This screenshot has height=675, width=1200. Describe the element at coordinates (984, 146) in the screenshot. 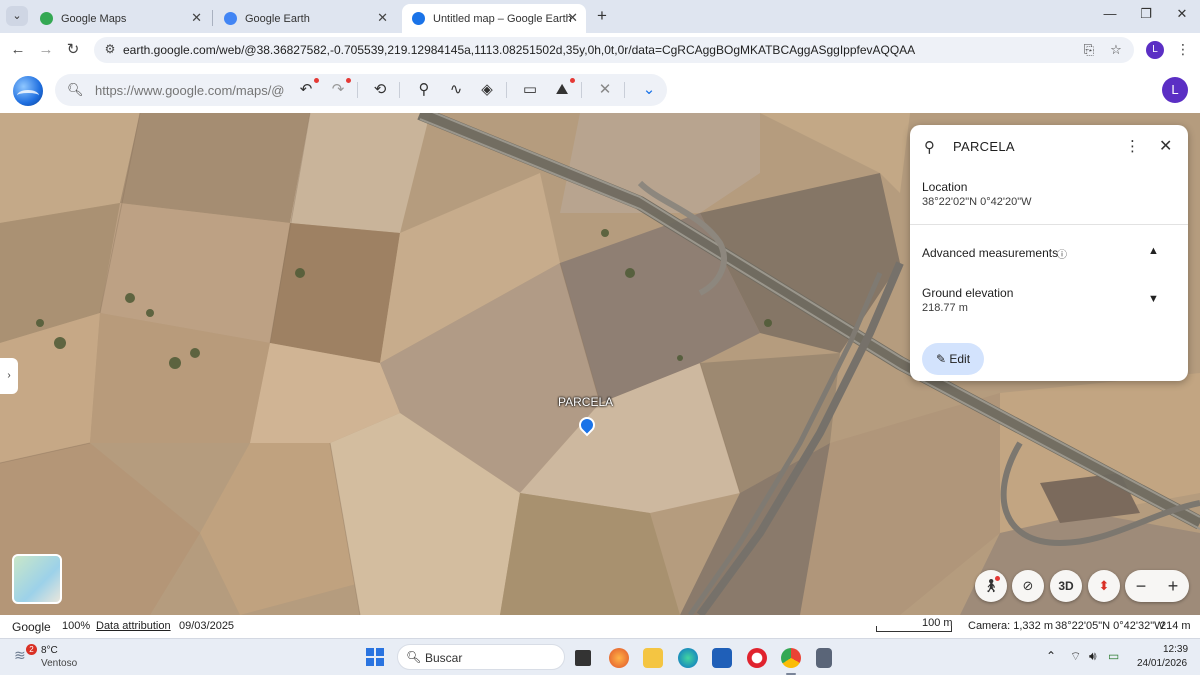

I see `panel-title: PARCELA` at that location.